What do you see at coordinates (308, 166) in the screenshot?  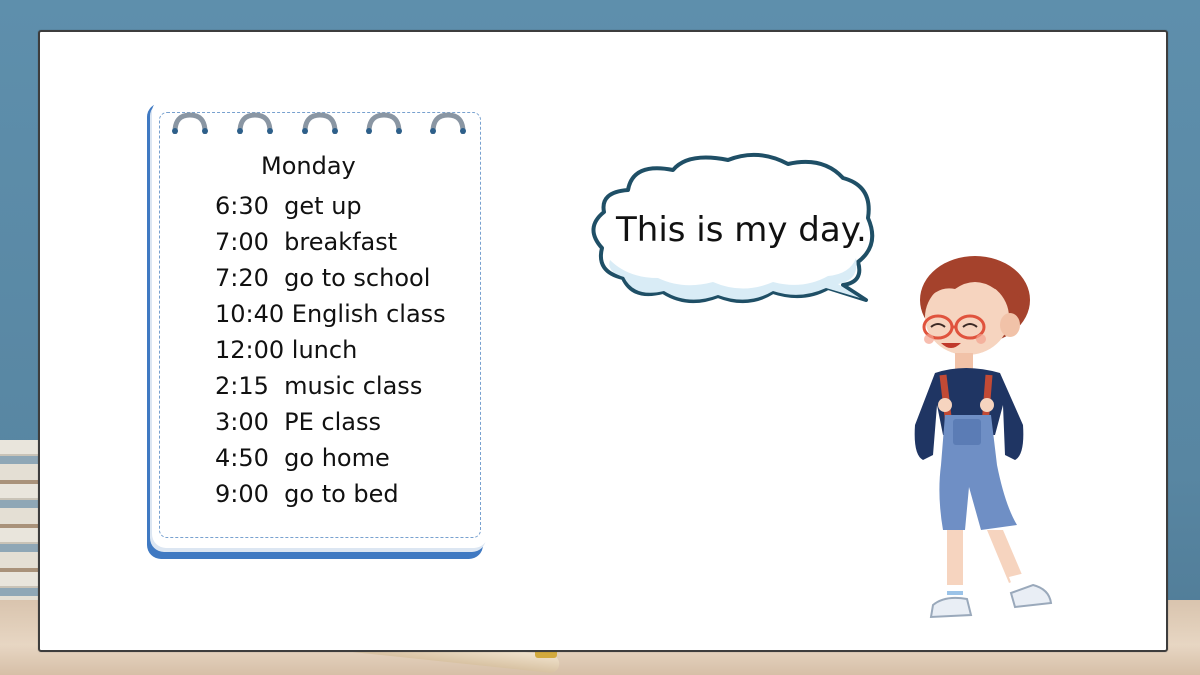 I see `schedule-title: Monday` at bounding box center [308, 166].